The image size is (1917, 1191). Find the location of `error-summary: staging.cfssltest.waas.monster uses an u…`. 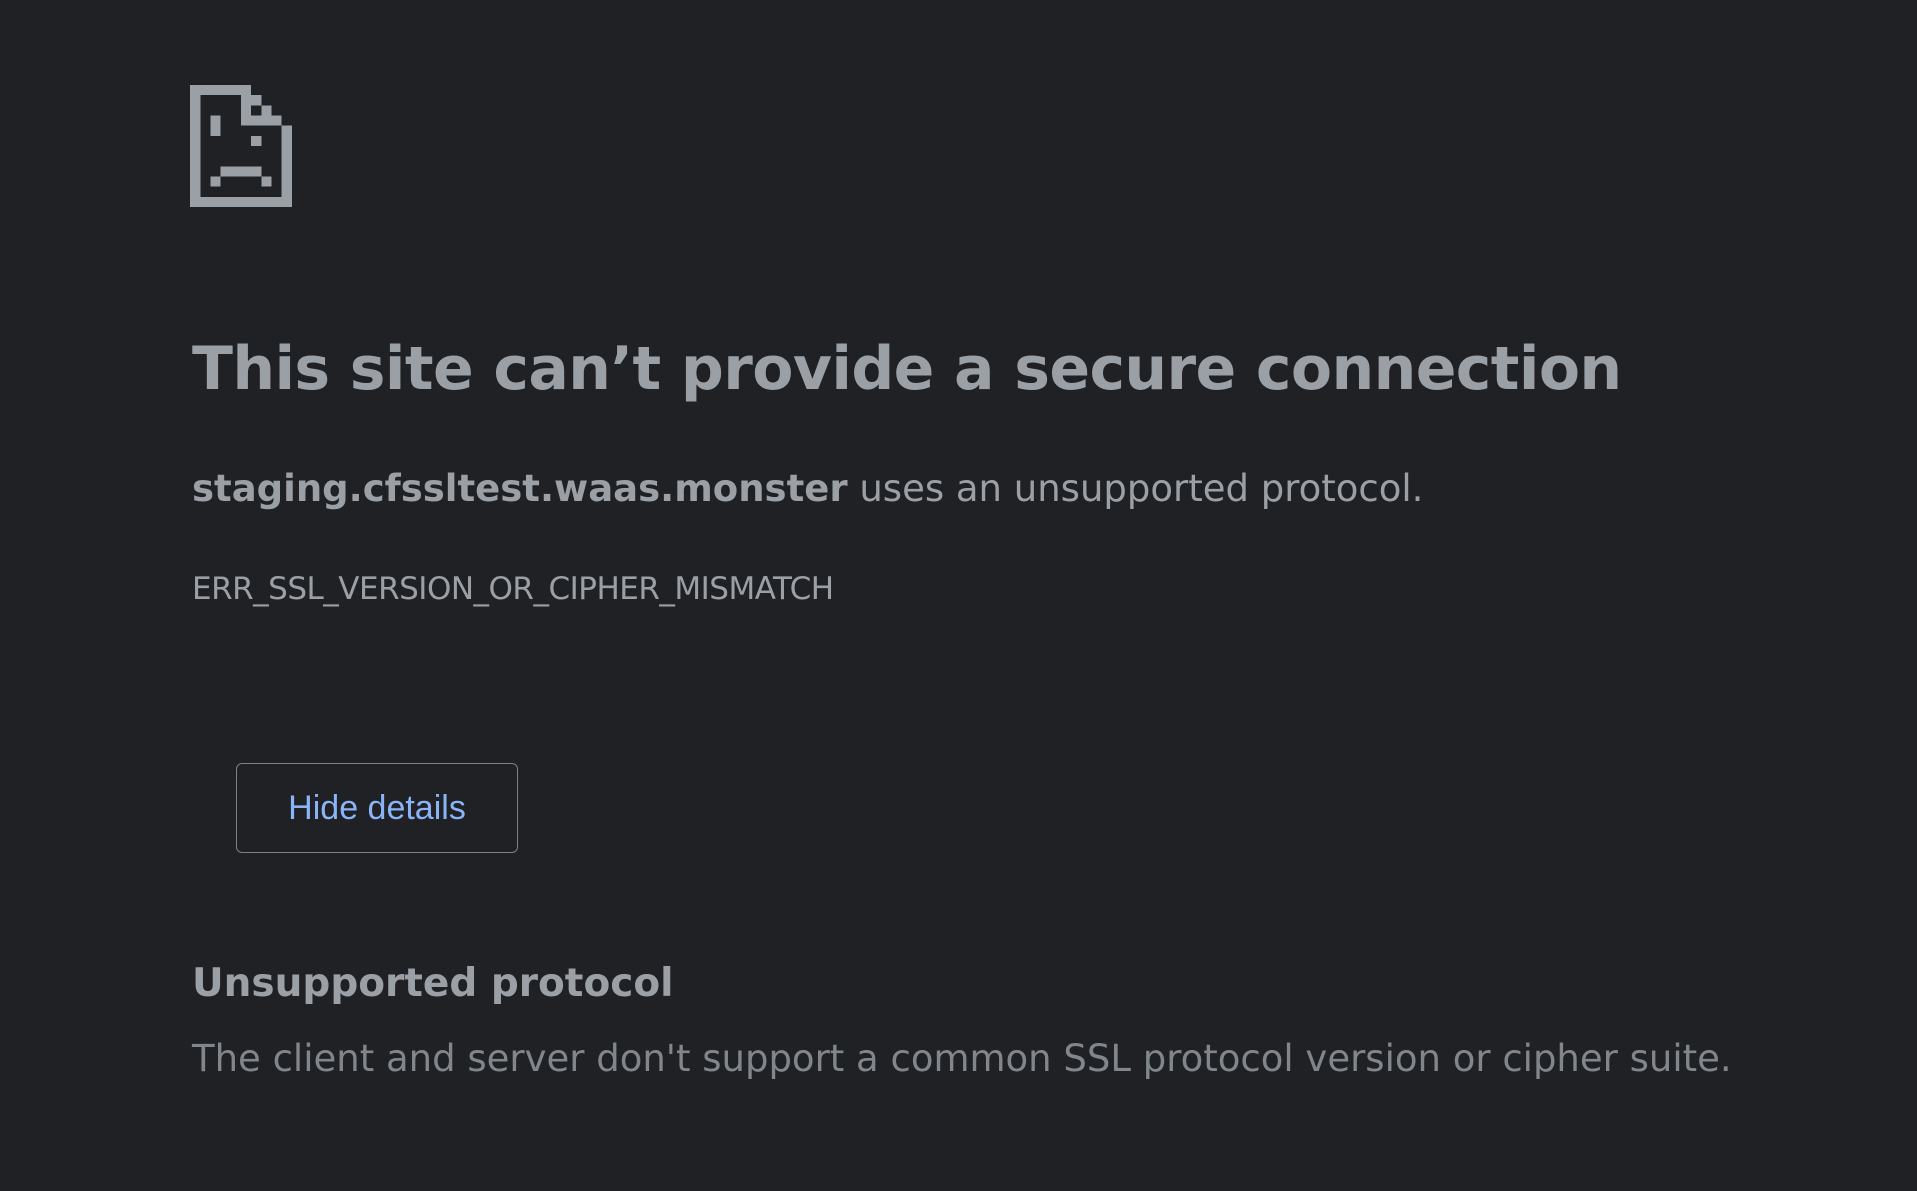

error-summary: staging.cfssltest.waas.monster uses an u… is located at coordinates (807, 489).